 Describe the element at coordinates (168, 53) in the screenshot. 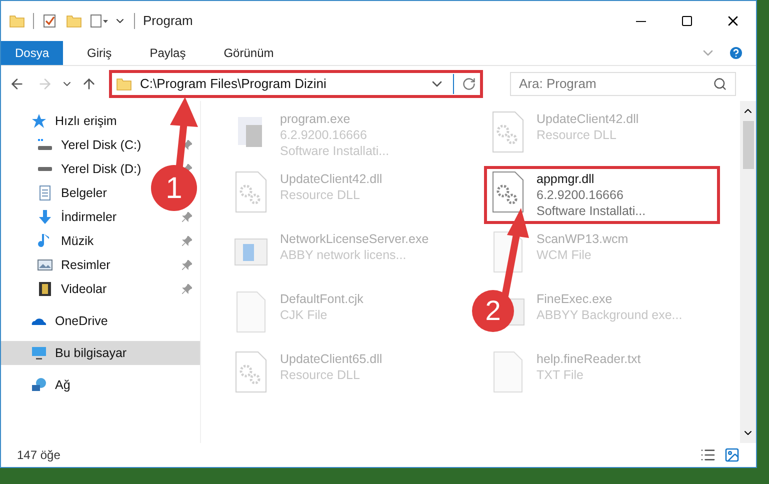

I see `ribbon-tab: Paylaş` at that location.